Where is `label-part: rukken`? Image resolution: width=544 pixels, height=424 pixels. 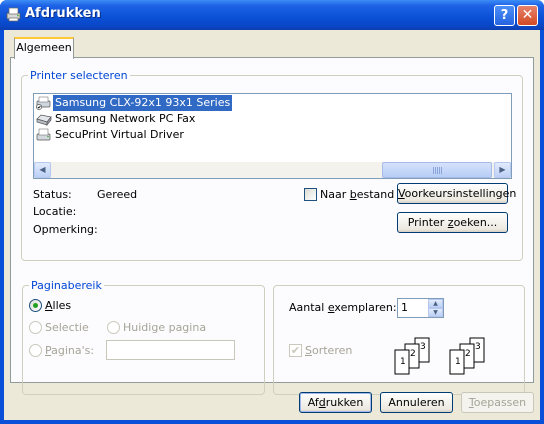 label-part: rukken is located at coordinates (344, 402).